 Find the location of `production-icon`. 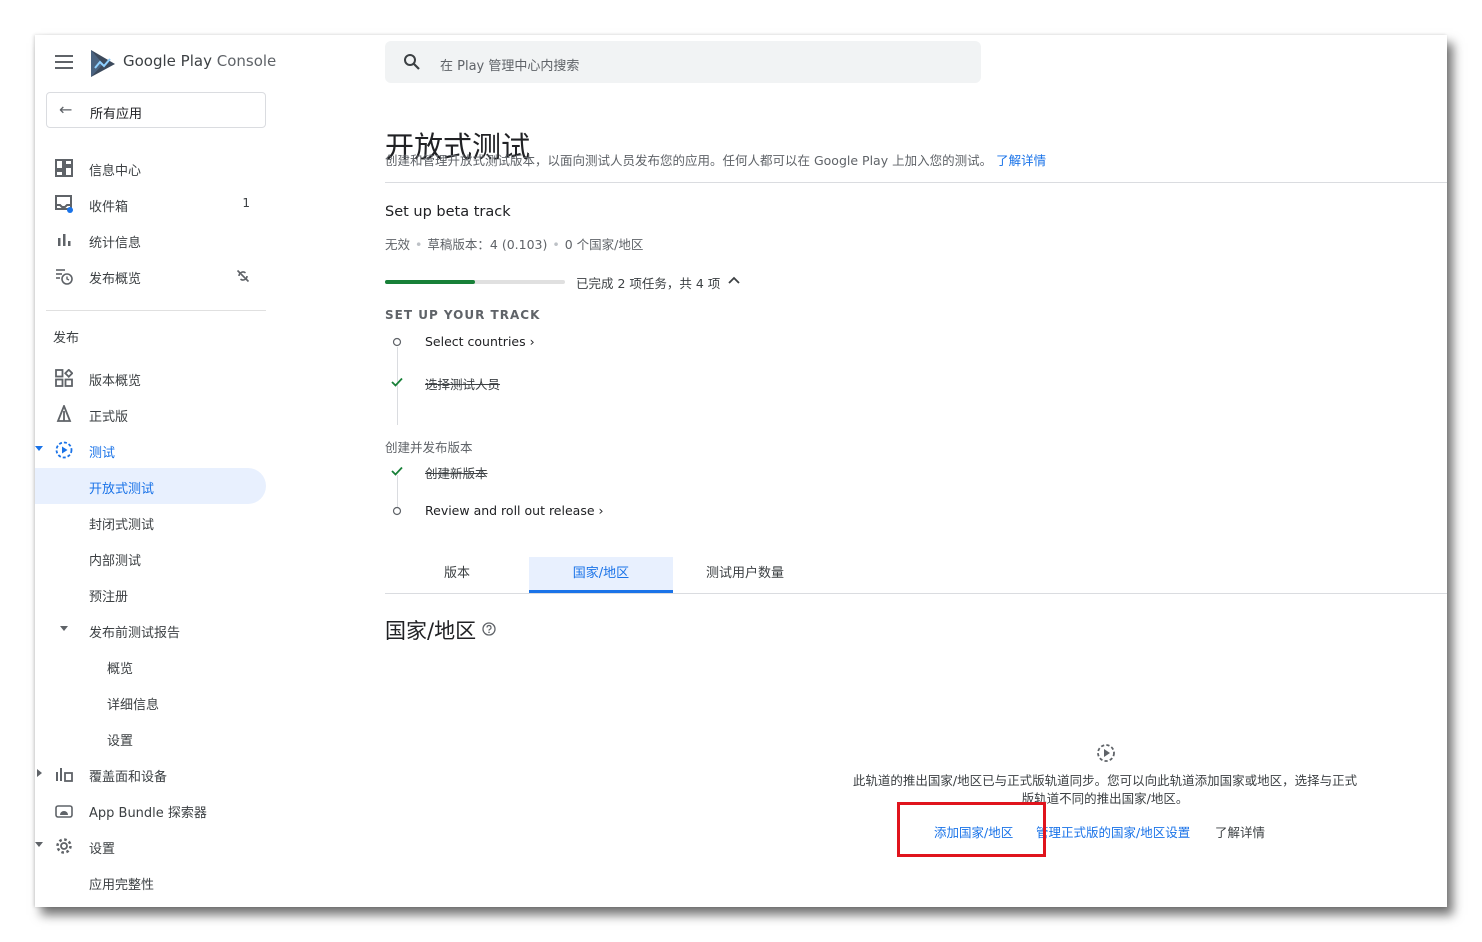

production-icon is located at coordinates (64, 413).